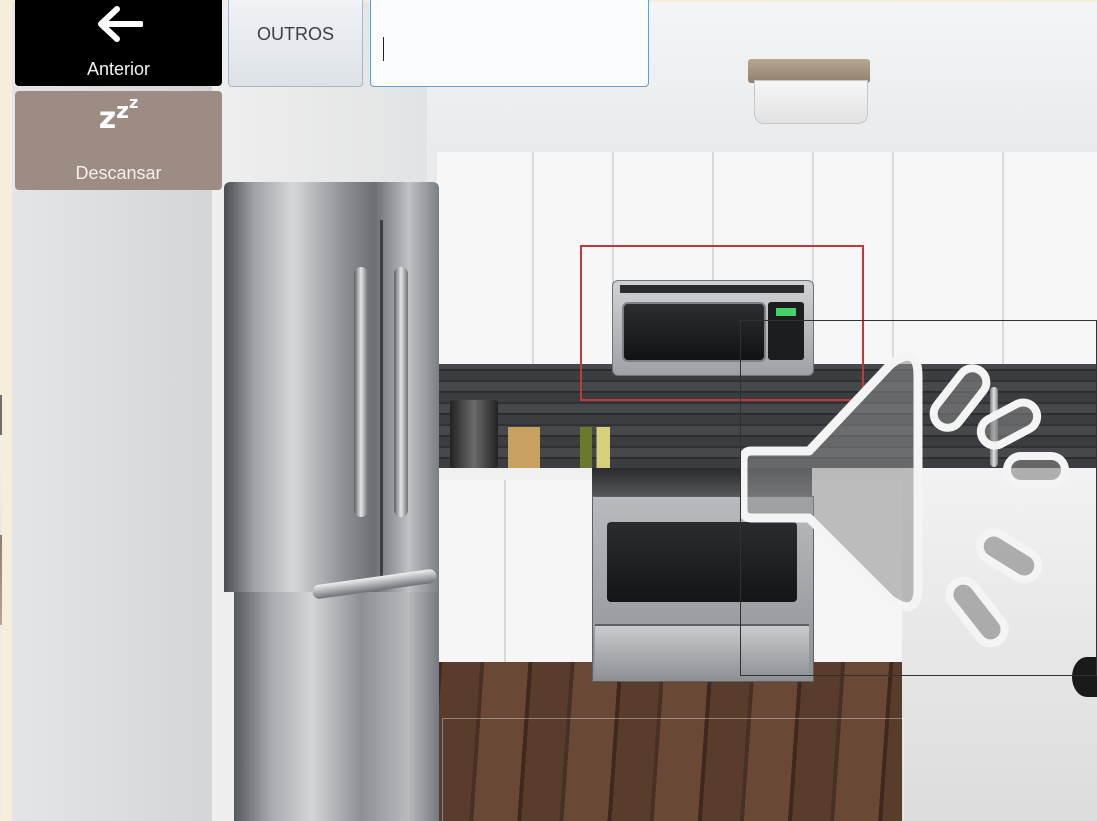  I want to click on floor-region-frame, so click(673, 769).